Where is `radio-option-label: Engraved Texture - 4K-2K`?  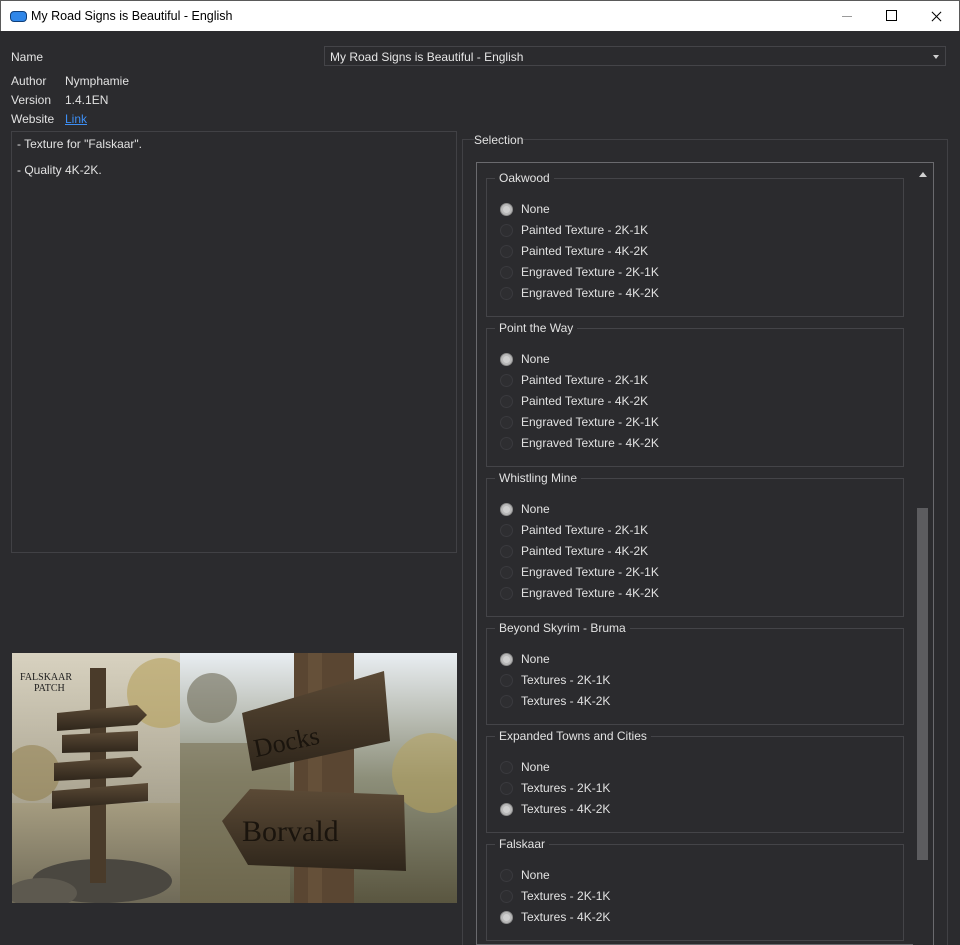
radio-option-label: Engraved Texture - 4K-2K is located at coordinates (590, 443).